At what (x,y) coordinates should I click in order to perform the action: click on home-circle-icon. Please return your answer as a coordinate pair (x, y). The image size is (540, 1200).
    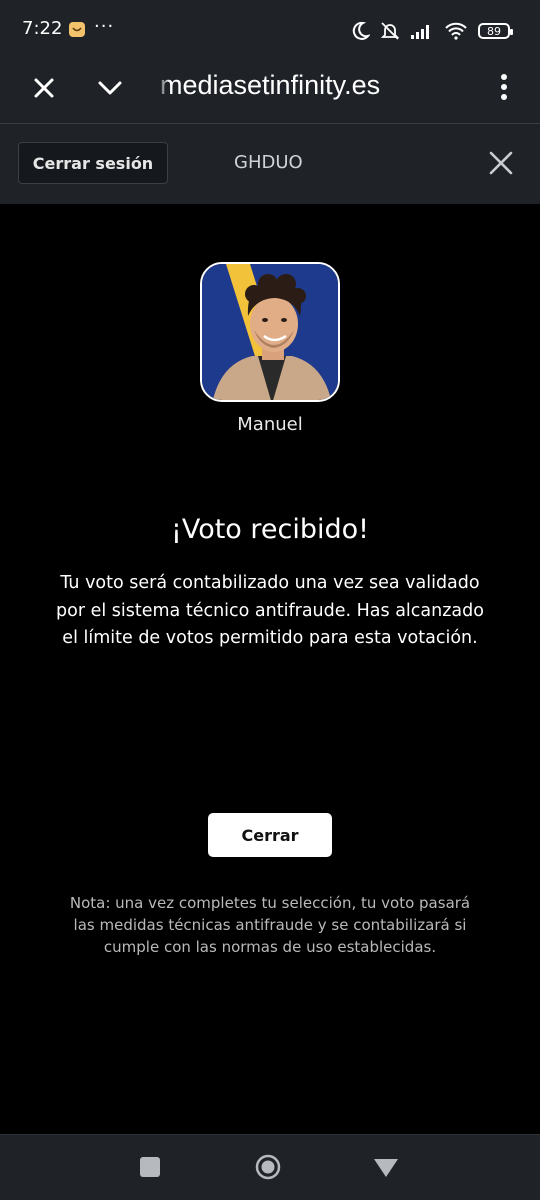
    Looking at the image, I should click on (268, 1167).